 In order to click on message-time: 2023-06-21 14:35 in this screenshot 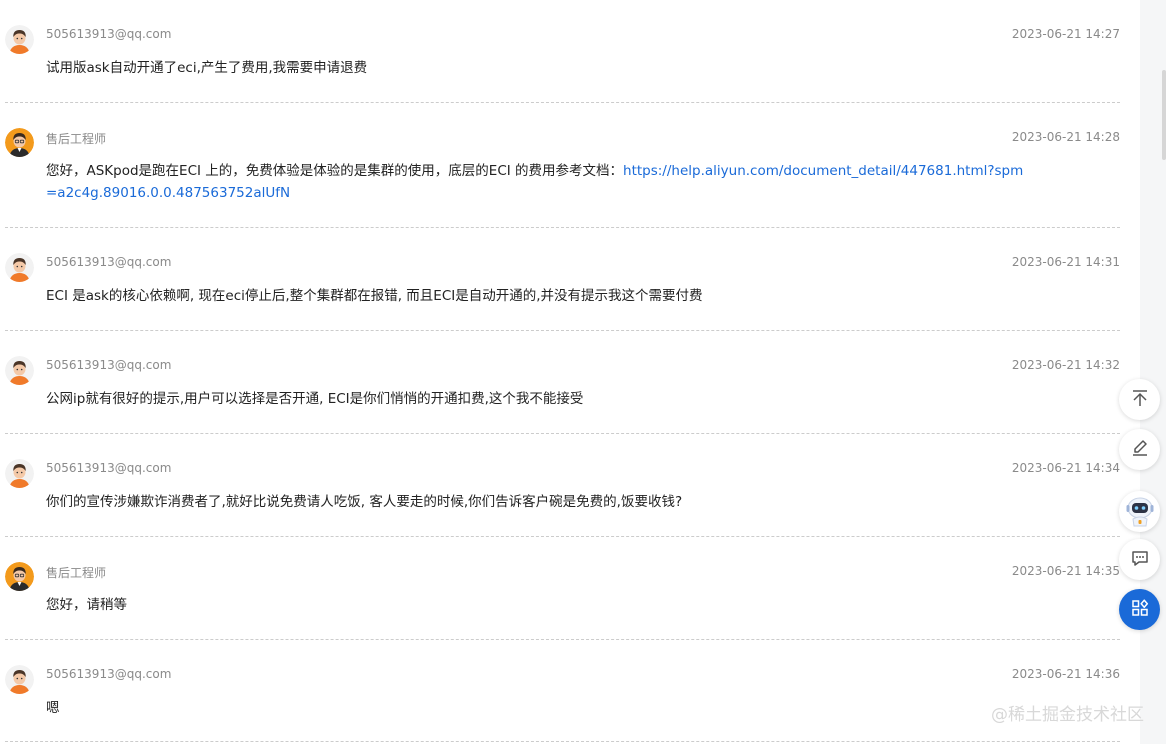, I will do `click(1065, 571)`.